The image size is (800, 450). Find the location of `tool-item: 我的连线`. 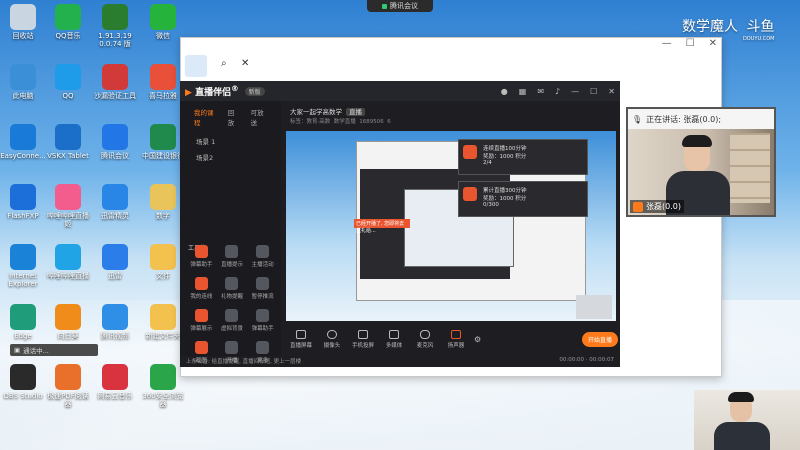

tool-item: 我的连线 is located at coordinates (201, 288).